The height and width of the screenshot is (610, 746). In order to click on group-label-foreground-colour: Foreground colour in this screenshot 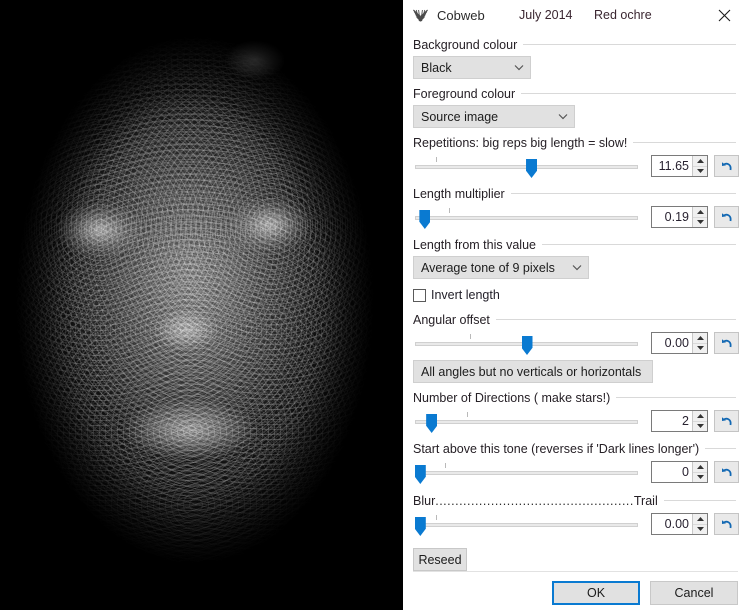, I will do `click(464, 93)`.